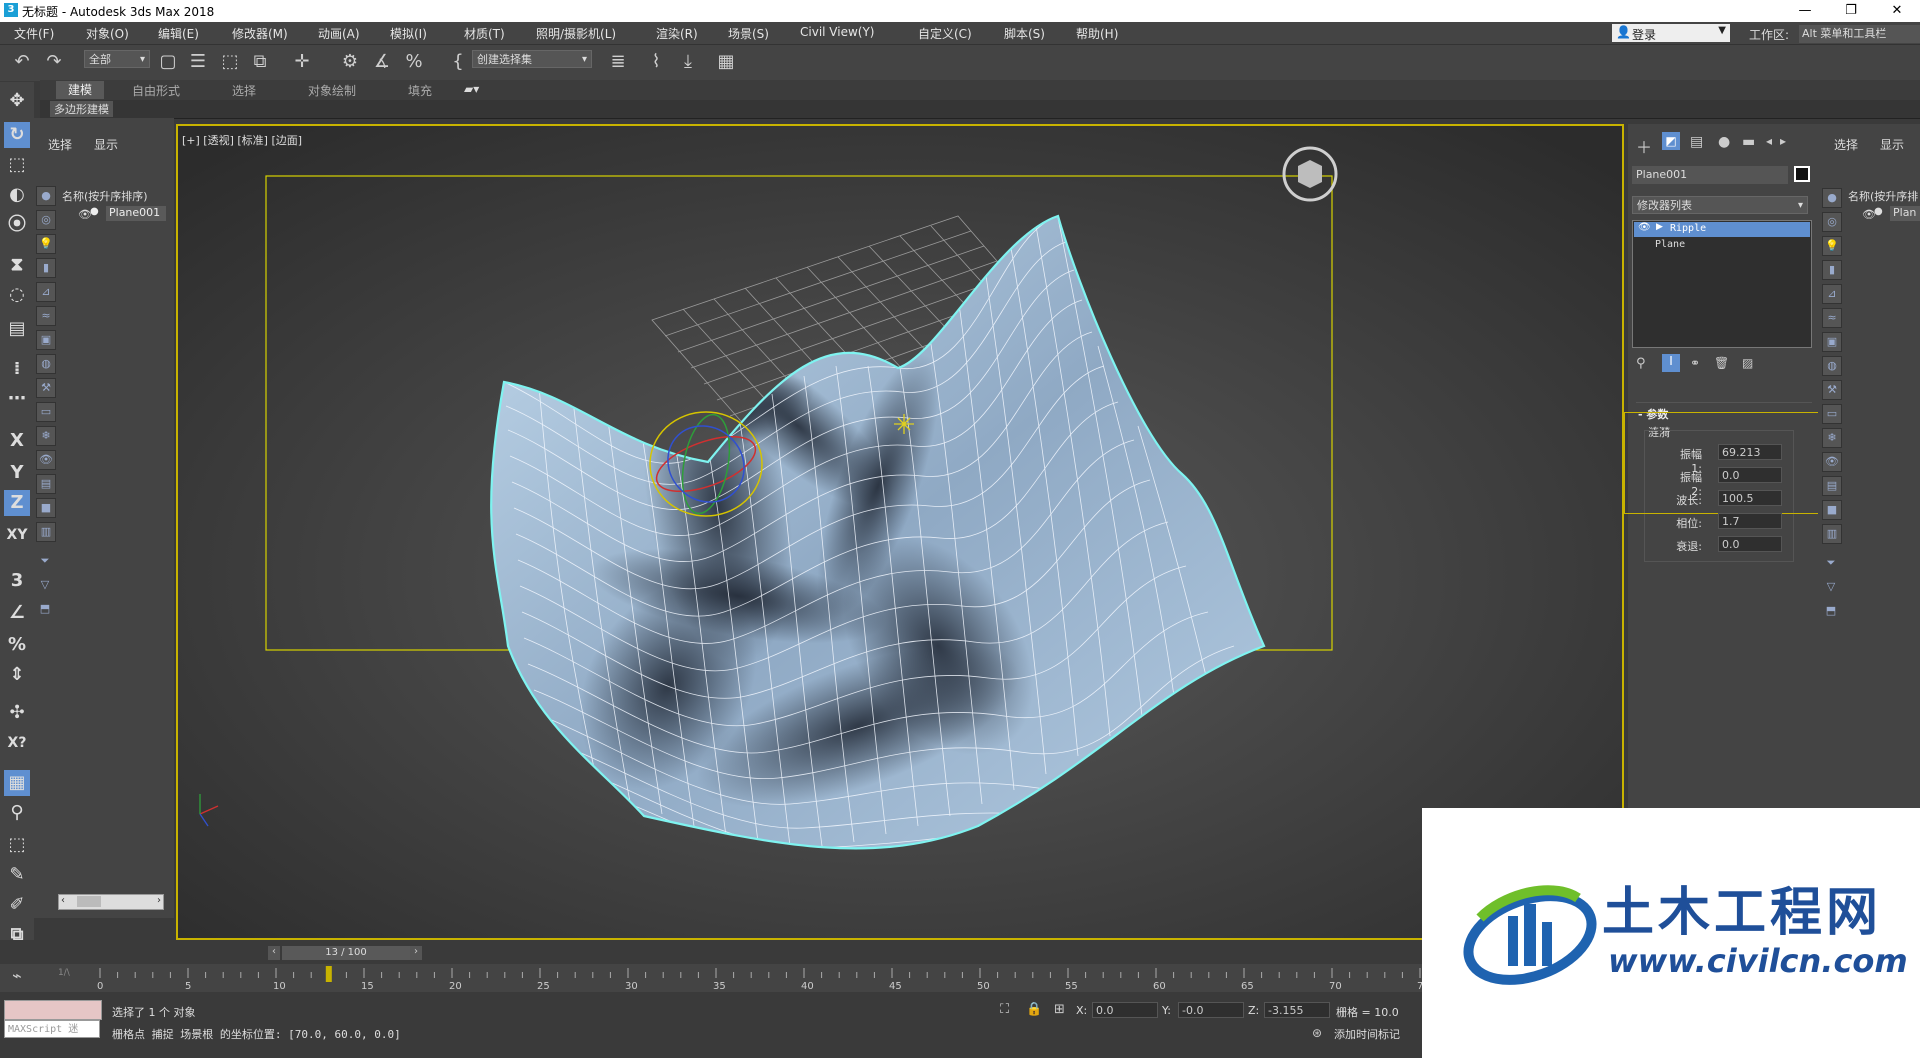 This screenshot has height=1058, width=1920. What do you see at coordinates (1125, 1010) in the screenshot?
I see `x-coordinate-field: 0.0` at bounding box center [1125, 1010].